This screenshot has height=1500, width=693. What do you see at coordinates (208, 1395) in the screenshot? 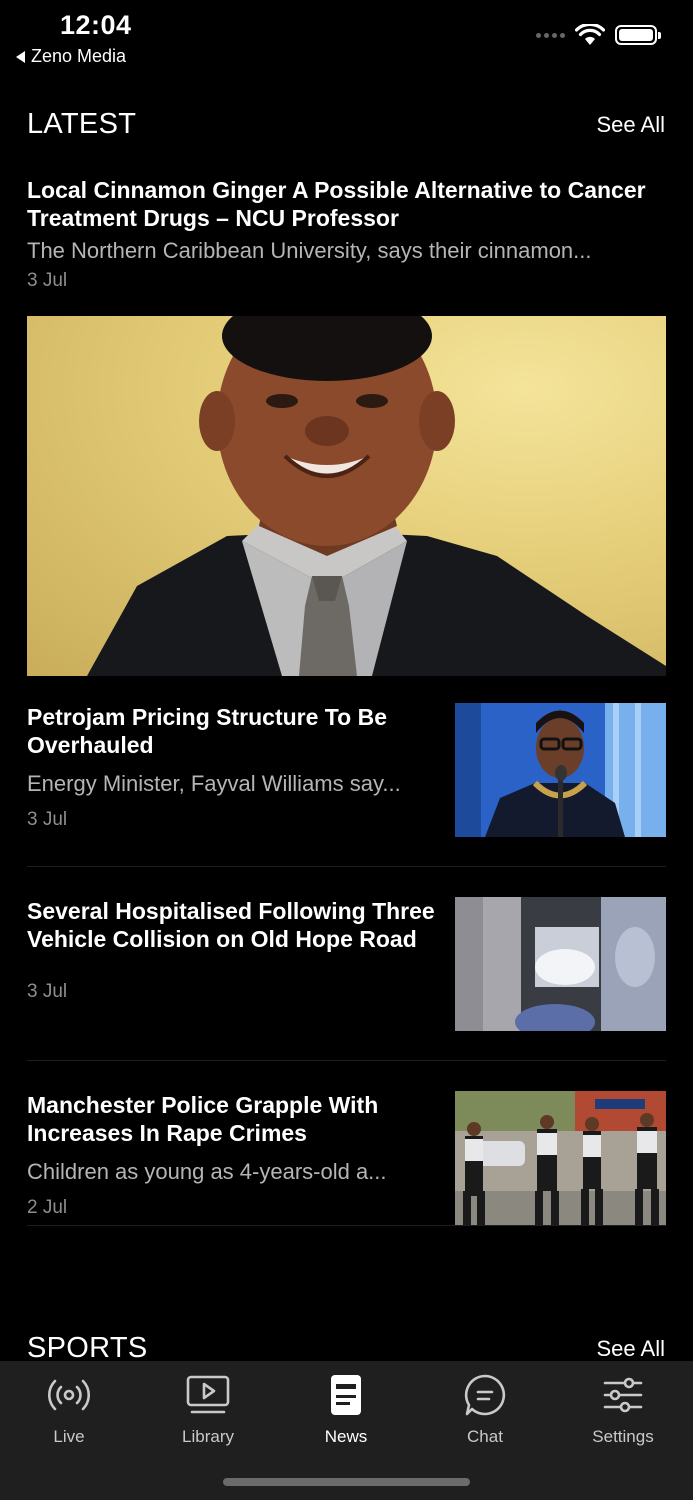
I see `play-library-icon` at bounding box center [208, 1395].